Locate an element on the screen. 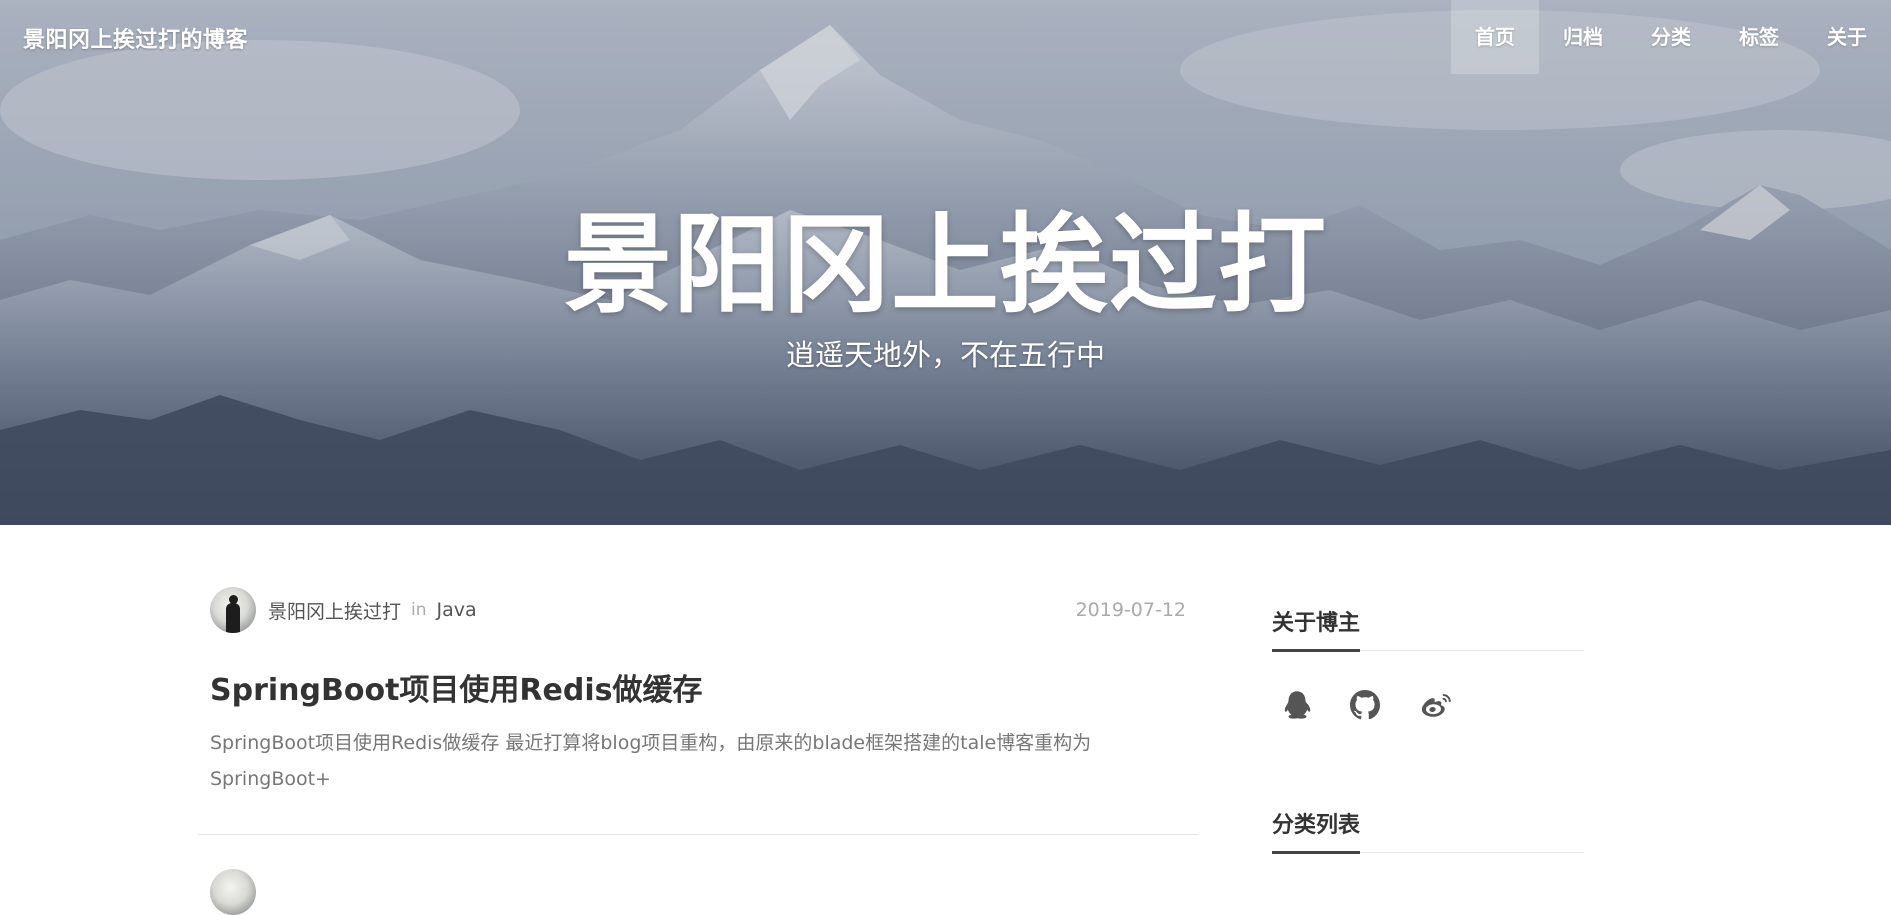 Image resolution: width=1891 pixels, height=915 pixels. main-nav: 首页 归档 分类 标签 关于 is located at coordinates (1671, 37).